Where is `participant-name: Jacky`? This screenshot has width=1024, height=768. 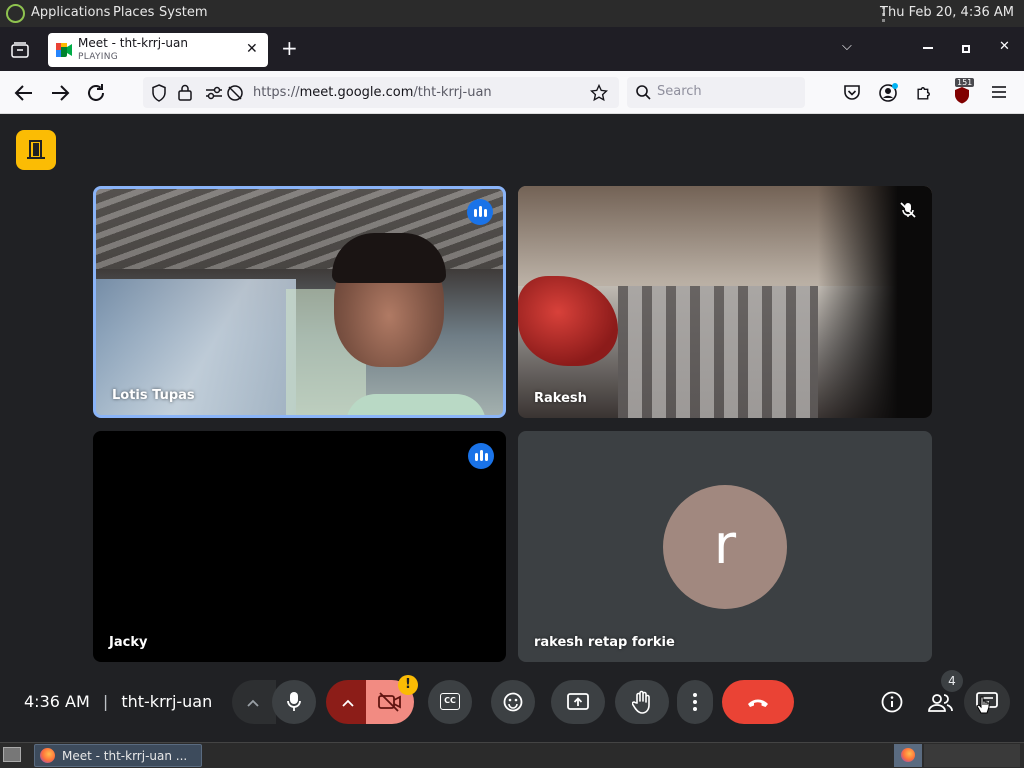 participant-name: Jacky is located at coordinates (128, 642).